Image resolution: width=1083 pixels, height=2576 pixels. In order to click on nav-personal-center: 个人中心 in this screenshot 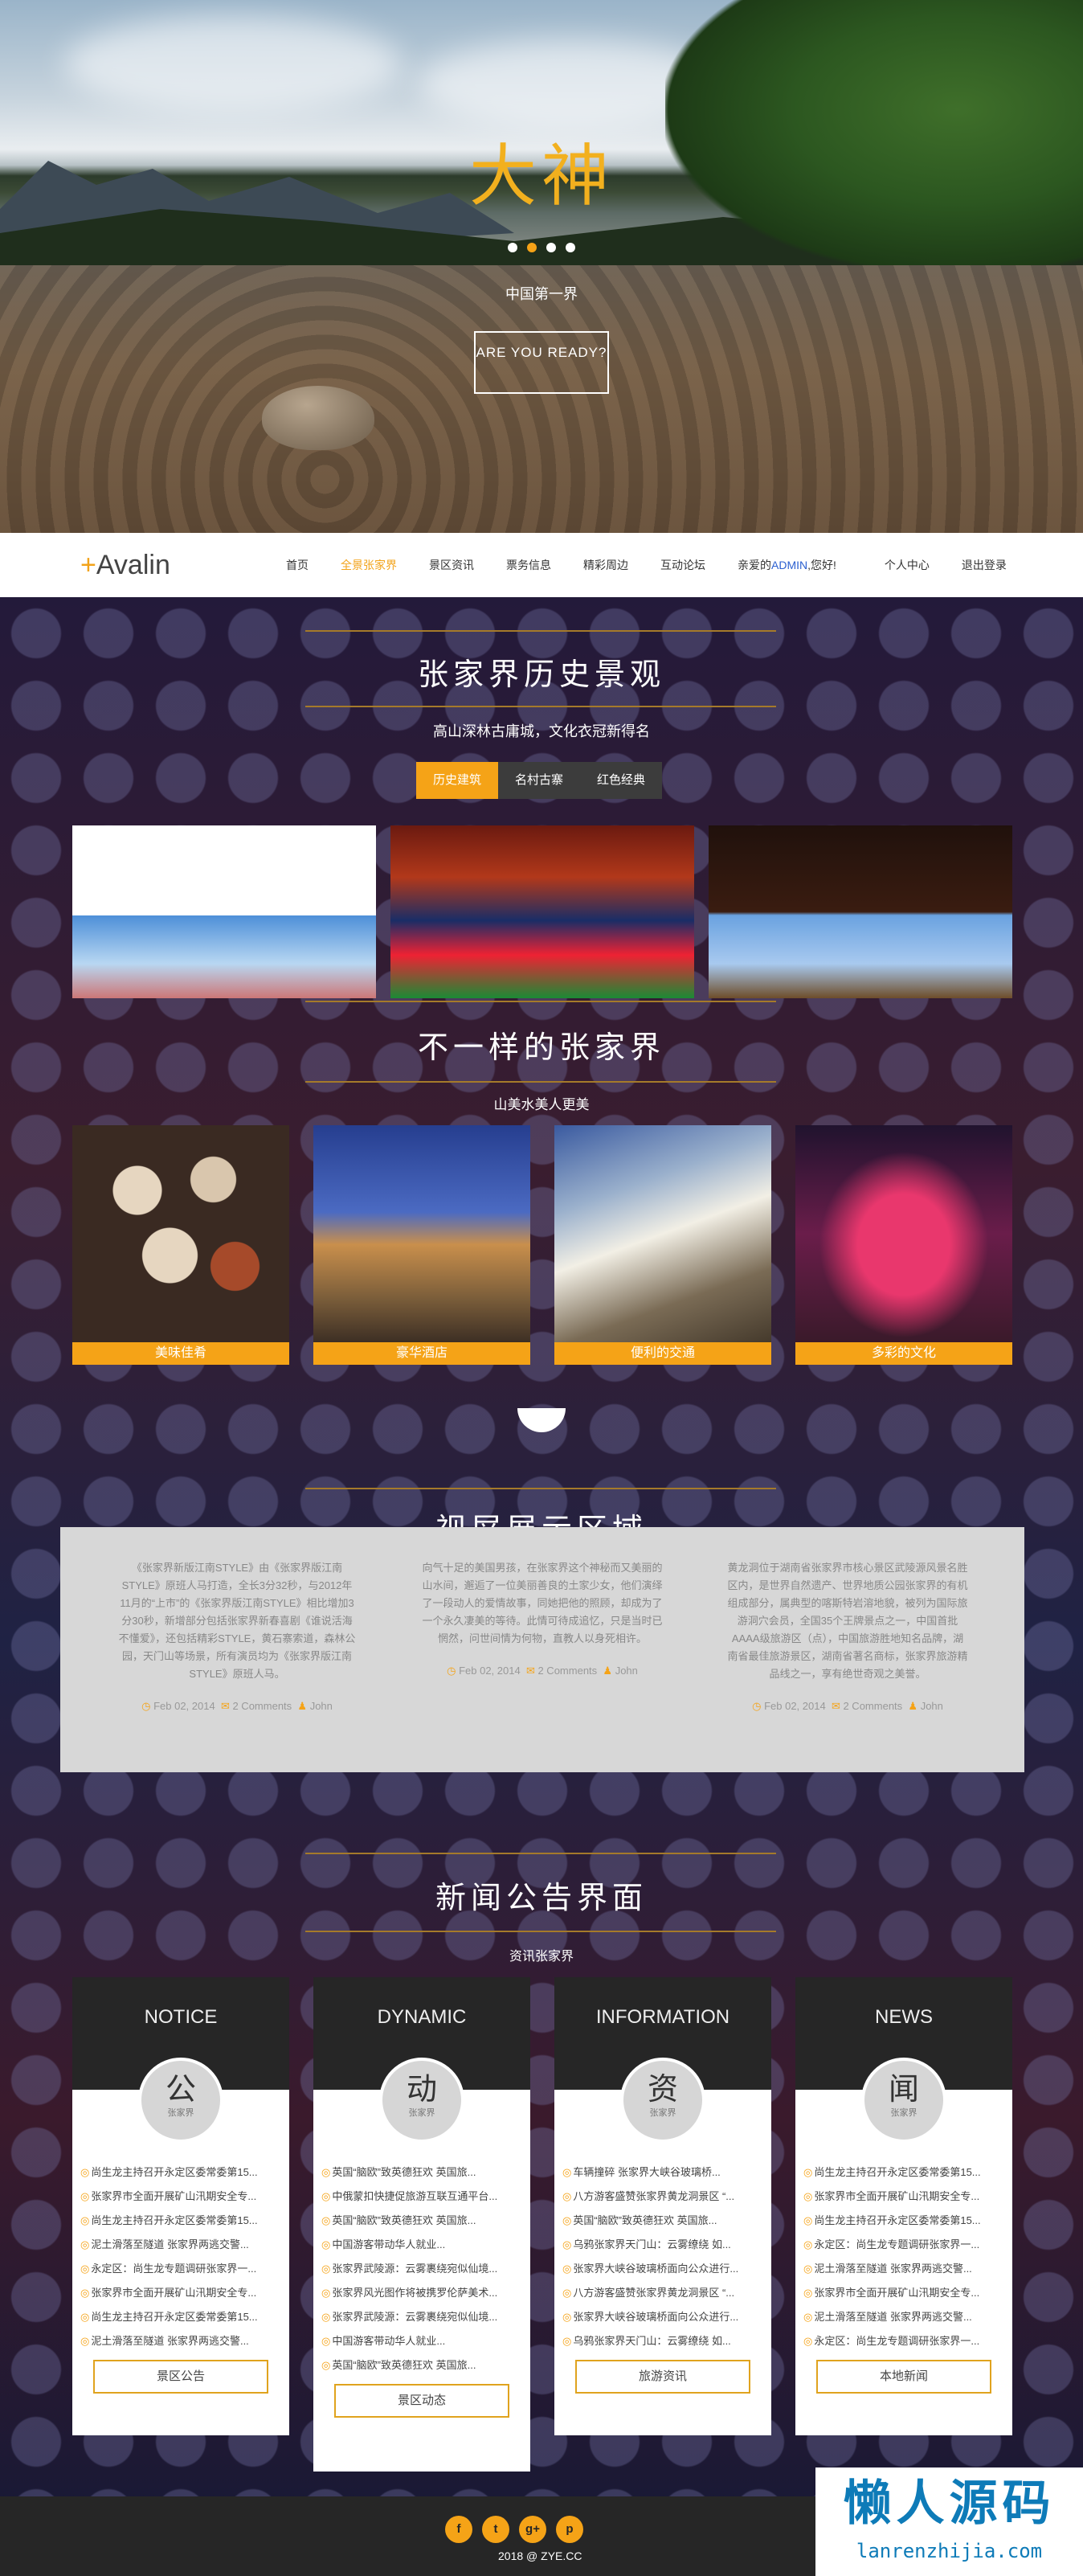, I will do `click(907, 565)`.